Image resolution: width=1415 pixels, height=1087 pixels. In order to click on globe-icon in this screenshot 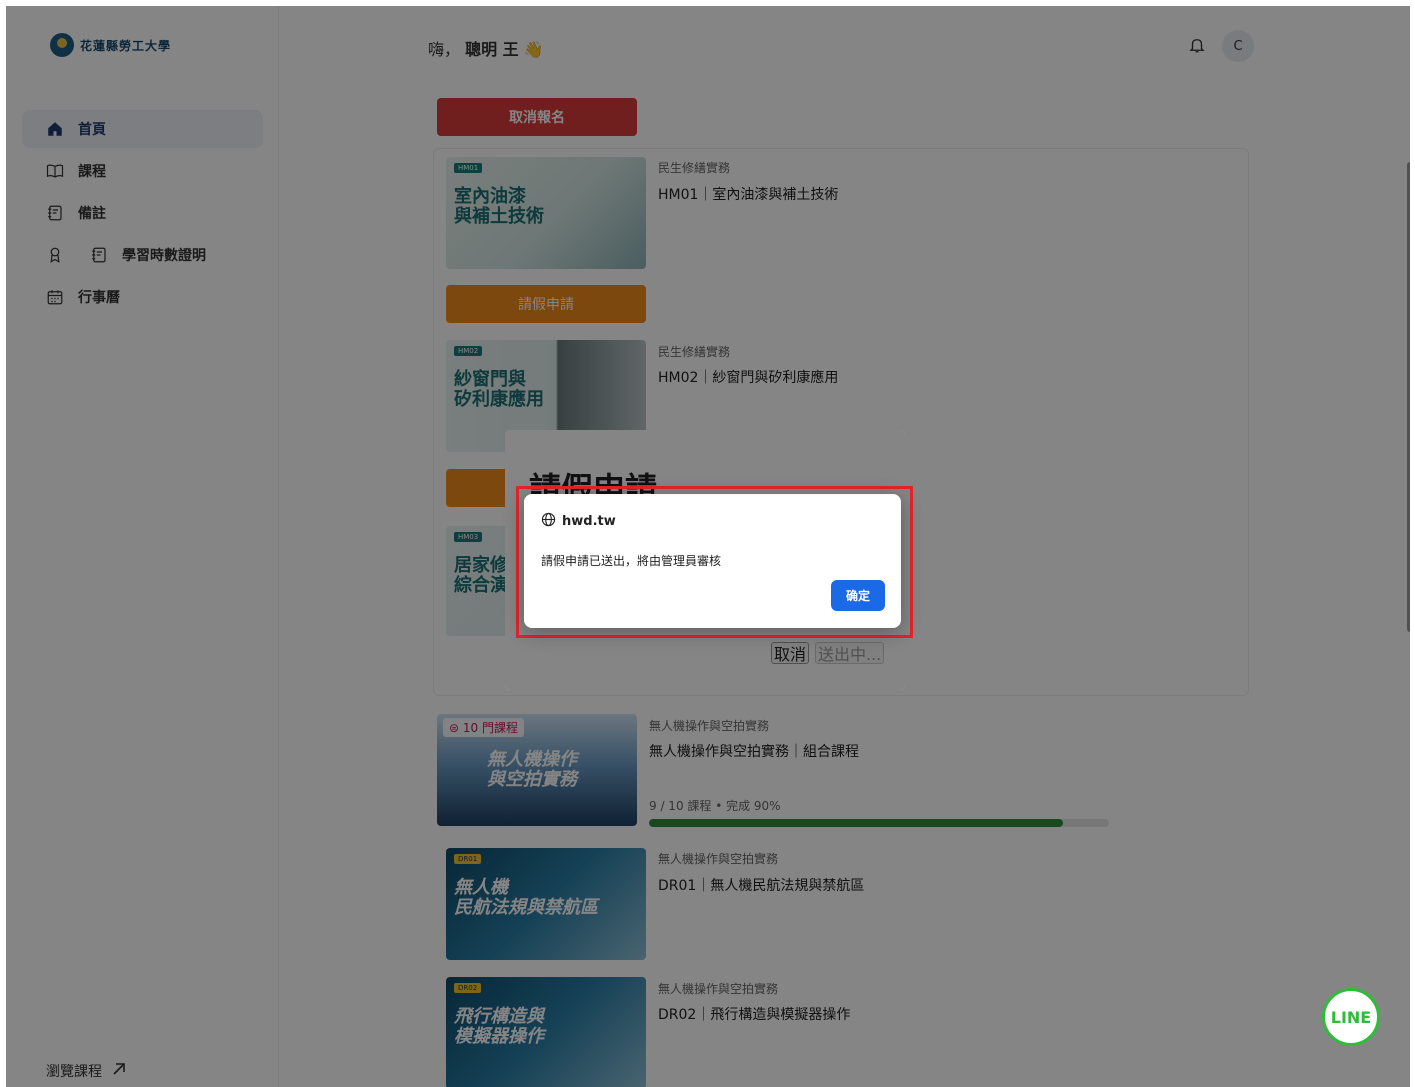, I will do `click(548, 521)`.